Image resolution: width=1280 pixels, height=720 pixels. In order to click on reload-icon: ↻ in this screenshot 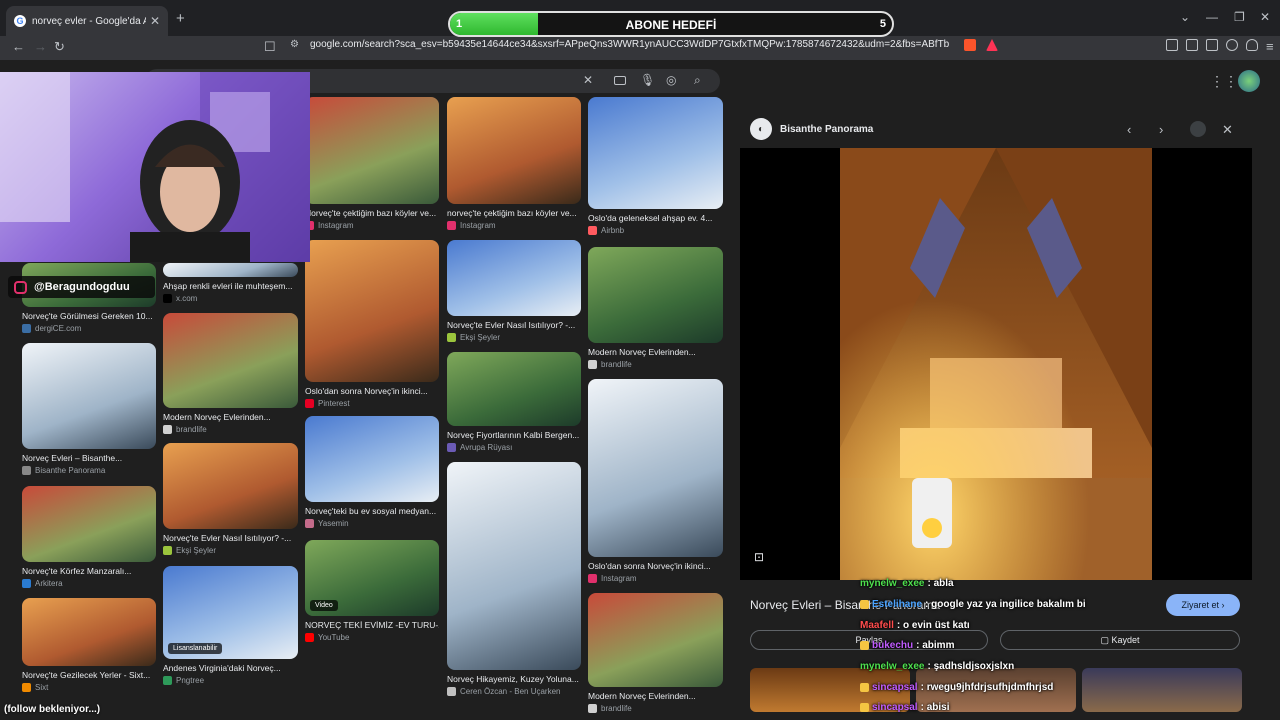, I will do `click(59, 47)`.